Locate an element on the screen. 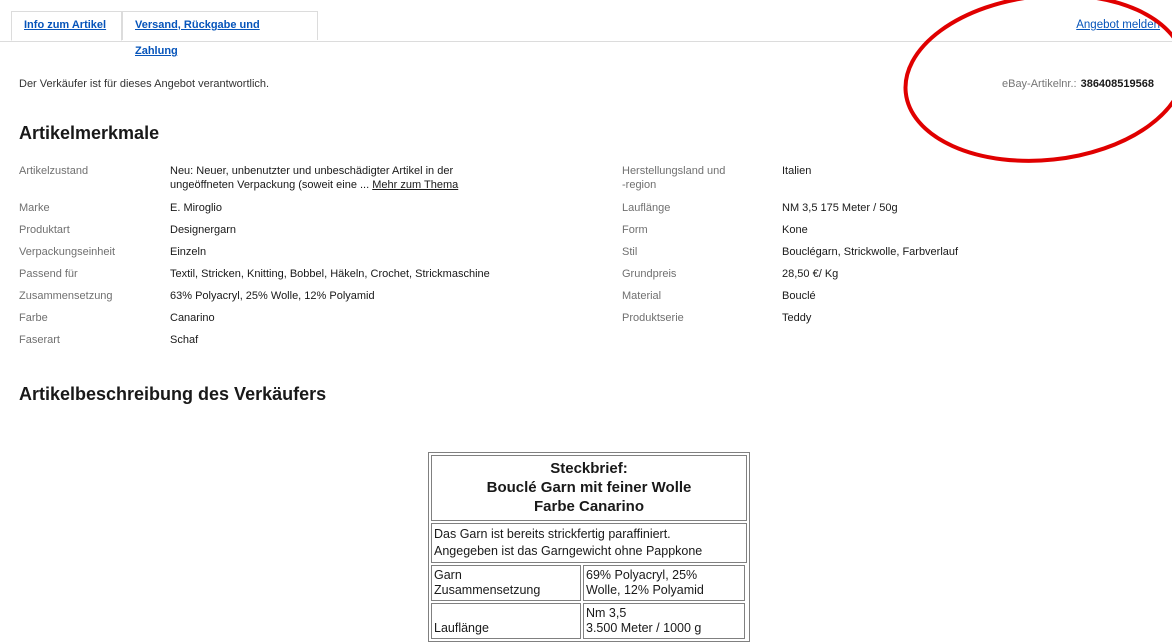 The width and height of the screenshot is (1172, 642). spec-value: 63% Polyacryl, 25% Wolle, 12% Polyamid is located at coordinates (272, 296).